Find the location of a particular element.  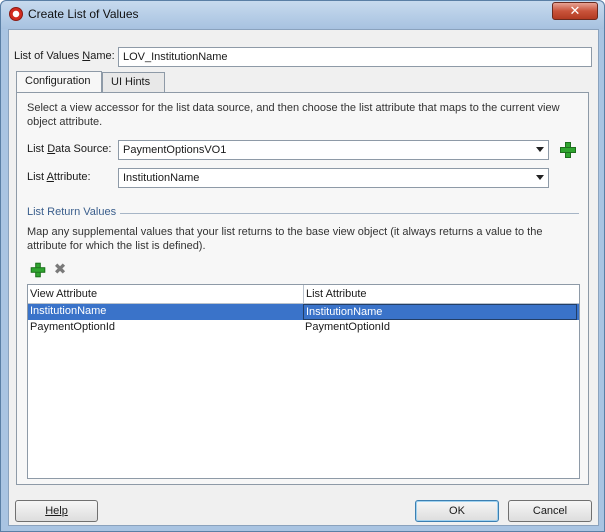

list-data-source-select: PaymentOptionsVO1 is located at coordinates (333, 150).